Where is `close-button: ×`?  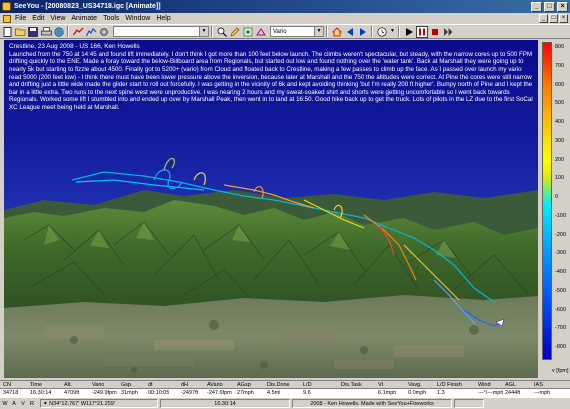 close-button: × is located at coordinates (562, 6).